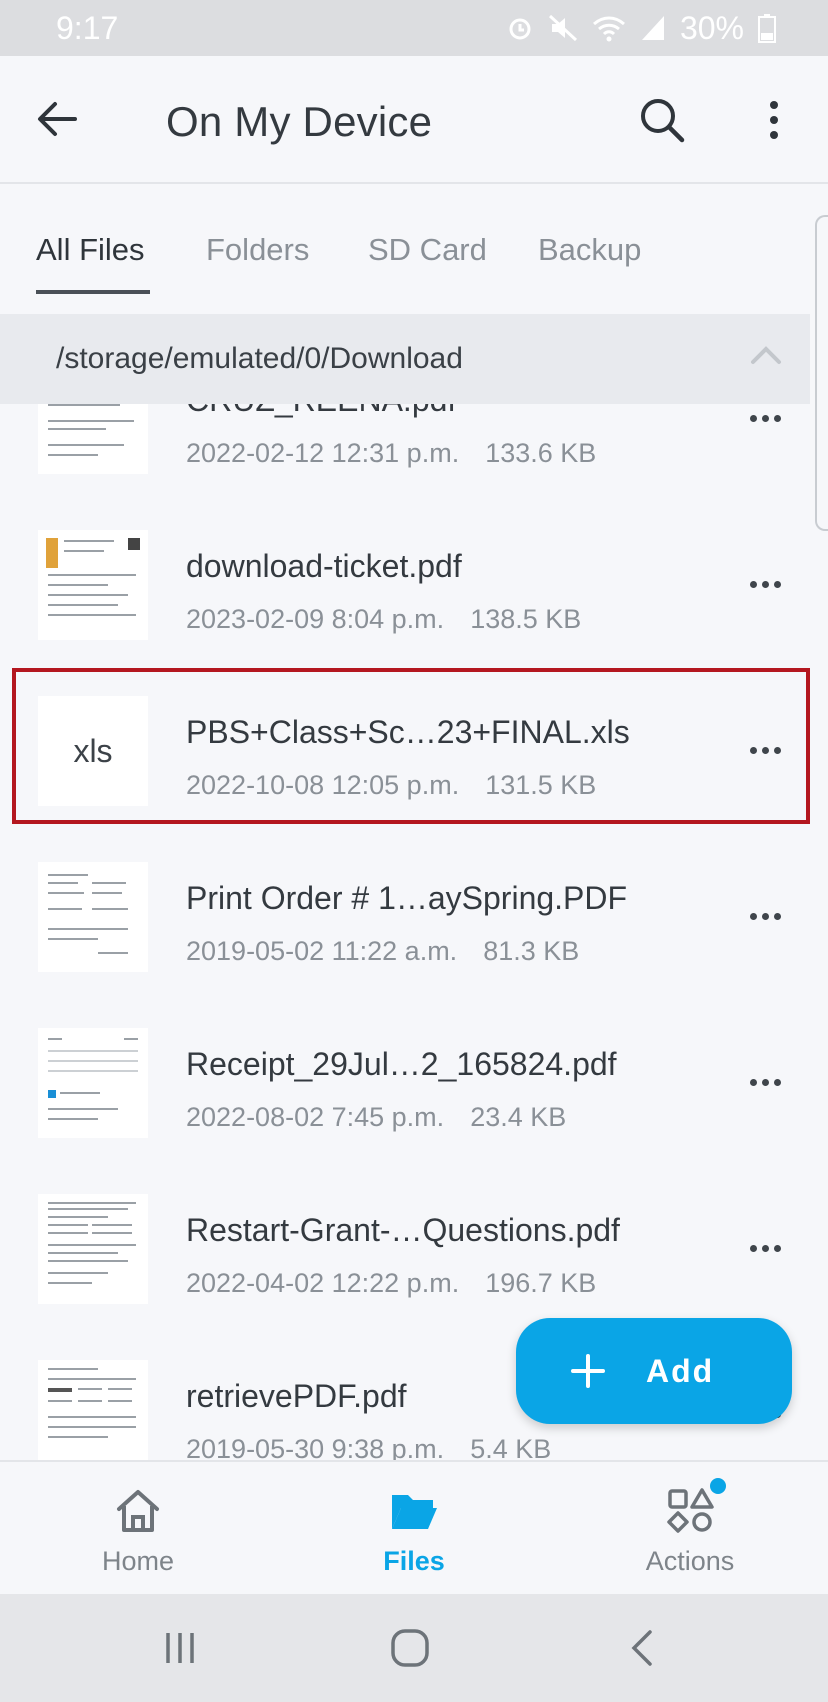 The width and height of the screenshot is (828, 1702). Describe the element at coordinates (589, 250) in the screenshot. I see `tab-backup: Backup` at that location.